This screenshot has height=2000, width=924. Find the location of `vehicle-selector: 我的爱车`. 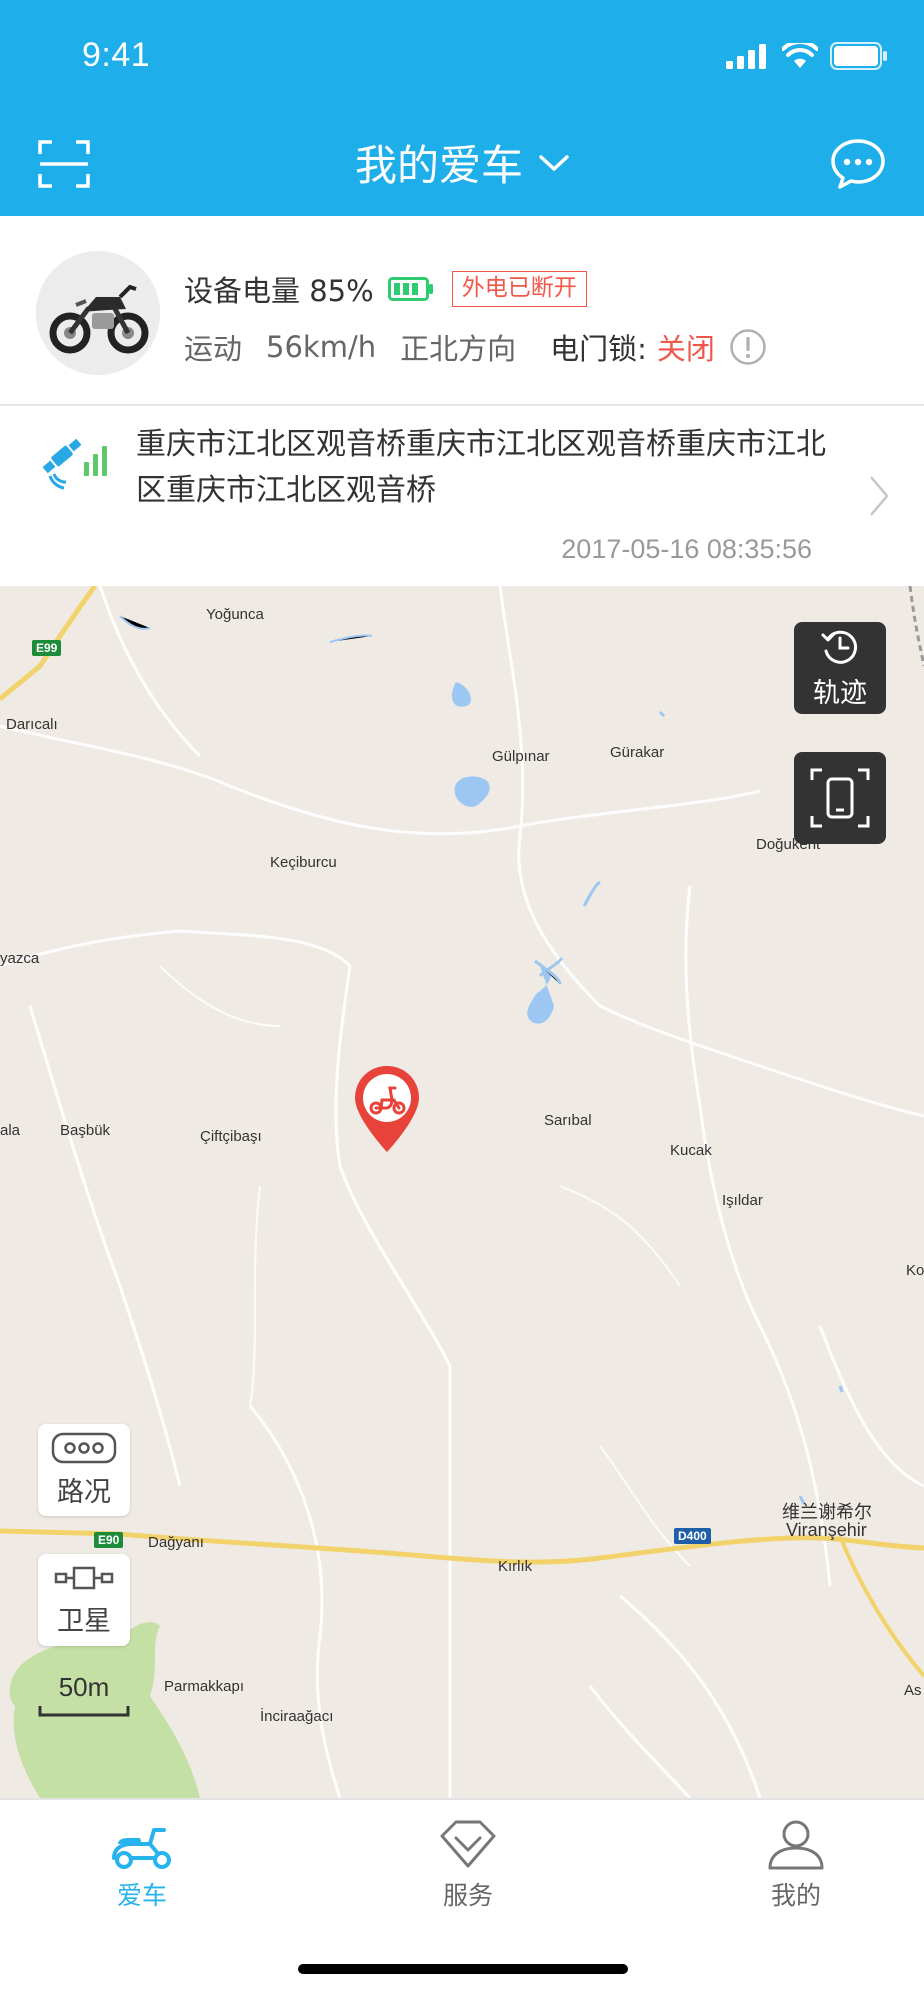

vehicle-selector: 我的爱车 is located at coordinates (462, 162).